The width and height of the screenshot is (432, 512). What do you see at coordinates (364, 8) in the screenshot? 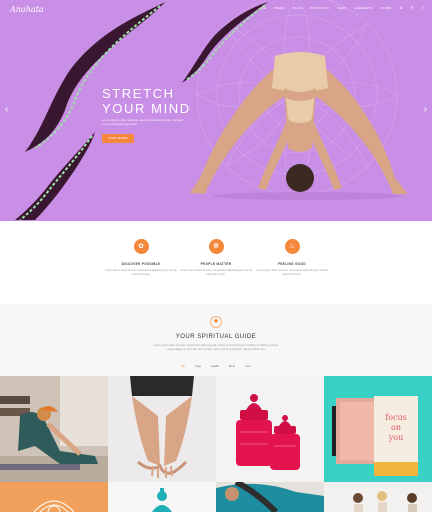
I see `nav-item-elements: ELEMENTS` at bounding box center [364, 8].